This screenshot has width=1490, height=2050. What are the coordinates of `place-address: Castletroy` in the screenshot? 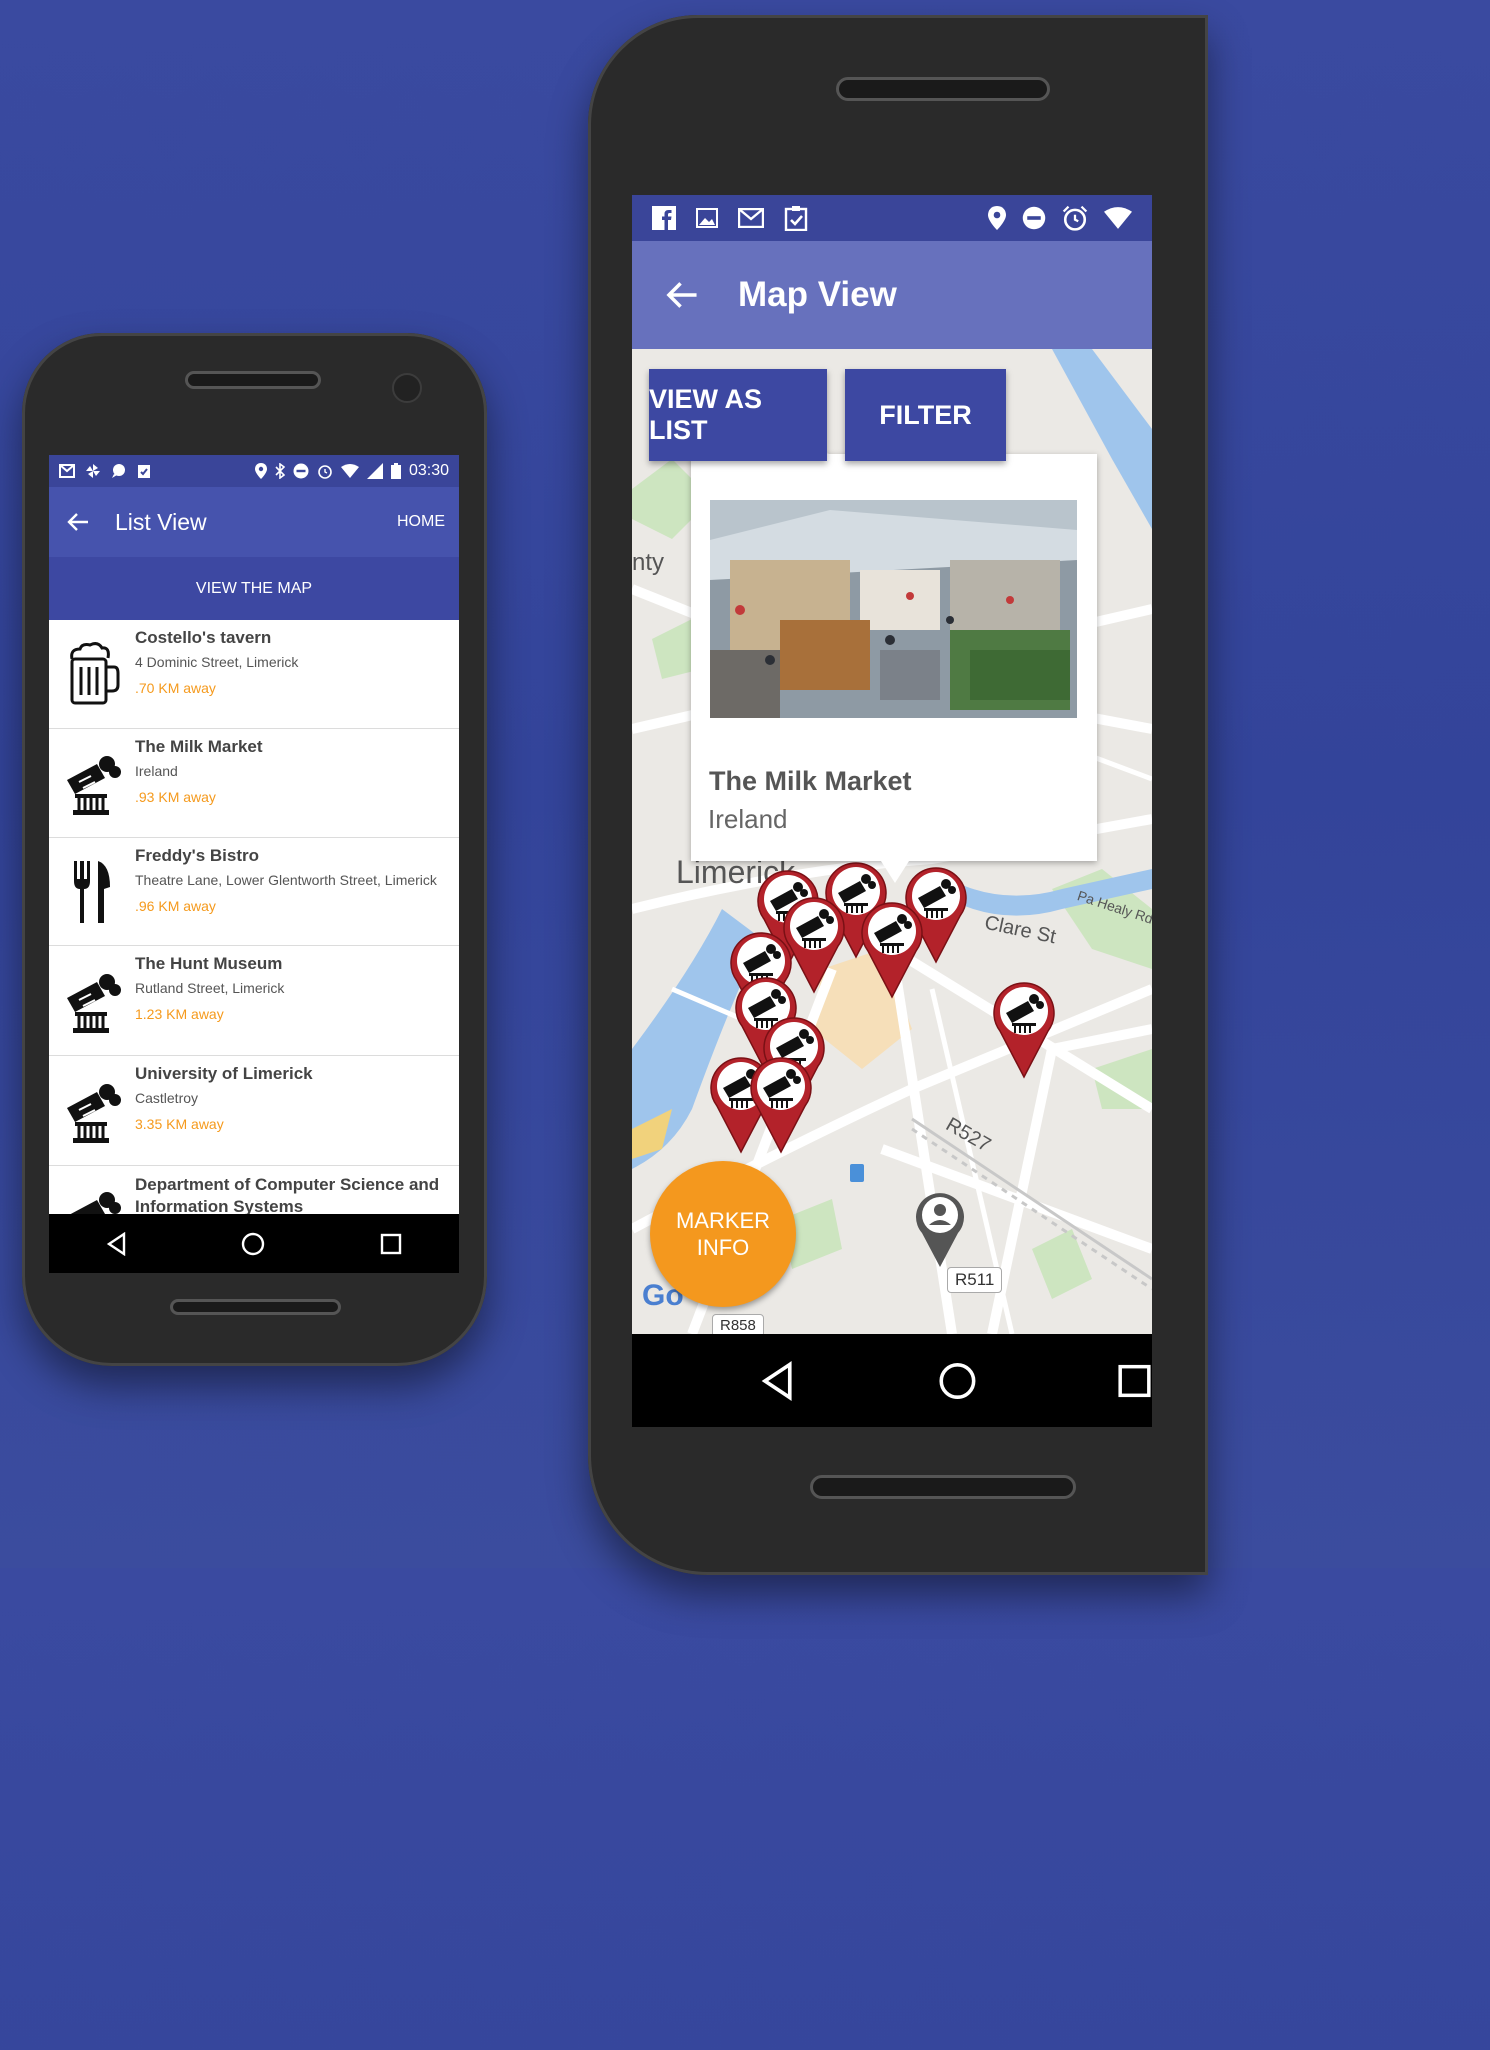 It's located at (167, 1098).